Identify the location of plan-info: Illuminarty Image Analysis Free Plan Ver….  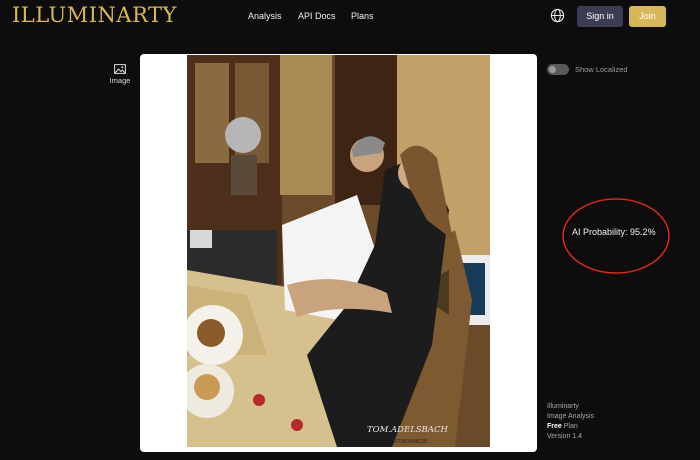
(570, 422).